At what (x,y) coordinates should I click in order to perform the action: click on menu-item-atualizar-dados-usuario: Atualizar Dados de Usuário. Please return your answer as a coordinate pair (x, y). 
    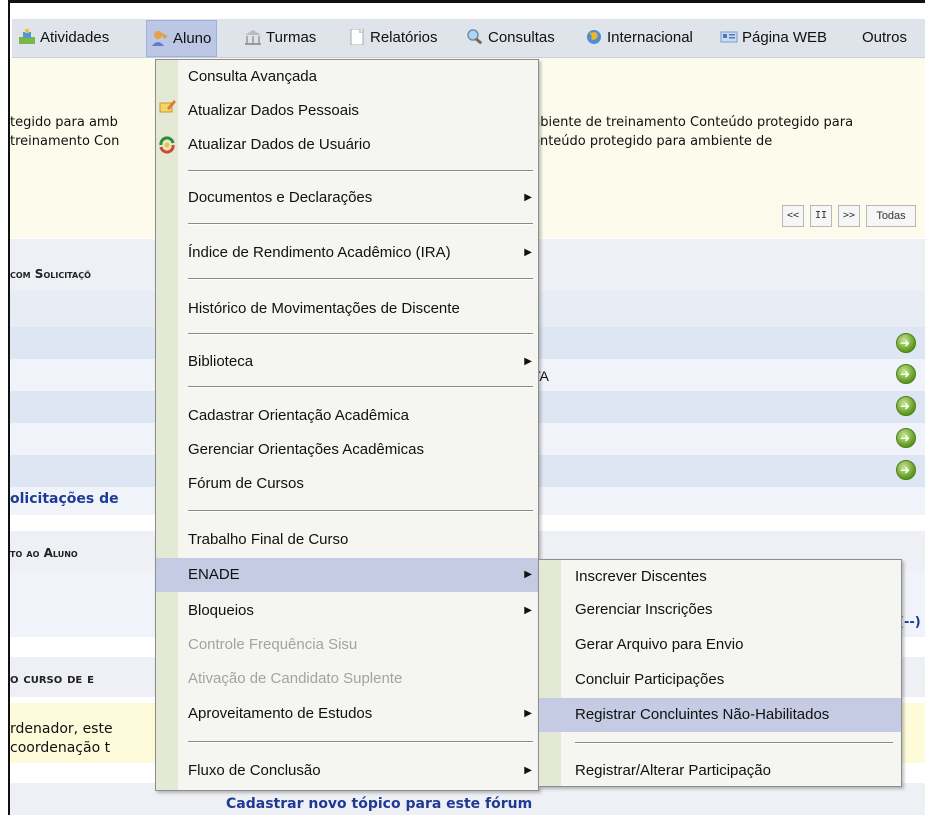
    Looking at the image, I should click on (347, 145).